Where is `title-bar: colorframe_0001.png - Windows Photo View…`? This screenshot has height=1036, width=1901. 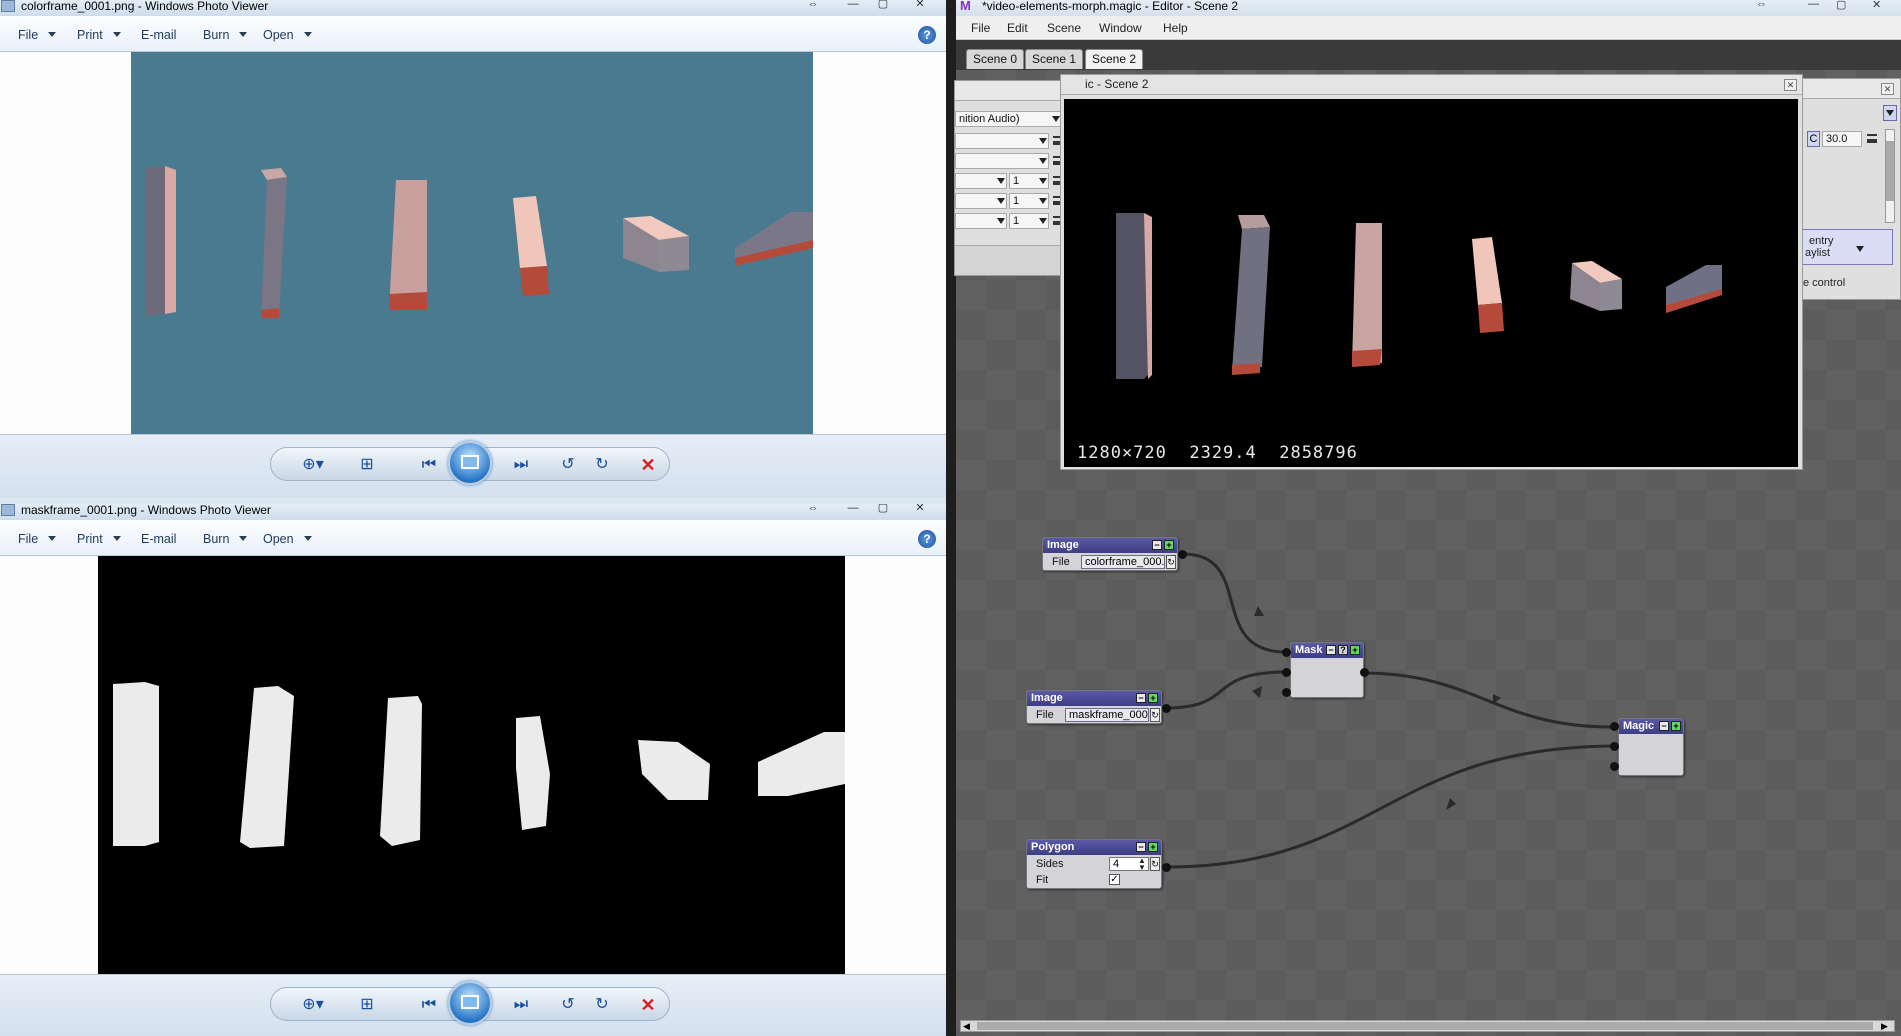 title-bar: colorframe_0001.png - Windows Photo View… is located at coordinates (473, 8).